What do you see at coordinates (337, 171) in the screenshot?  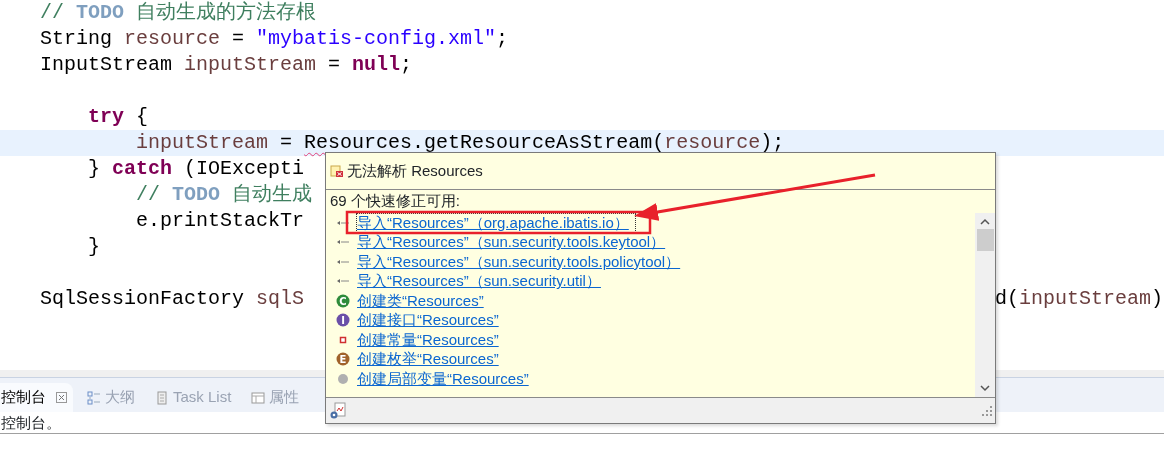 I see `error-icon` at bounding box center [337, 171].